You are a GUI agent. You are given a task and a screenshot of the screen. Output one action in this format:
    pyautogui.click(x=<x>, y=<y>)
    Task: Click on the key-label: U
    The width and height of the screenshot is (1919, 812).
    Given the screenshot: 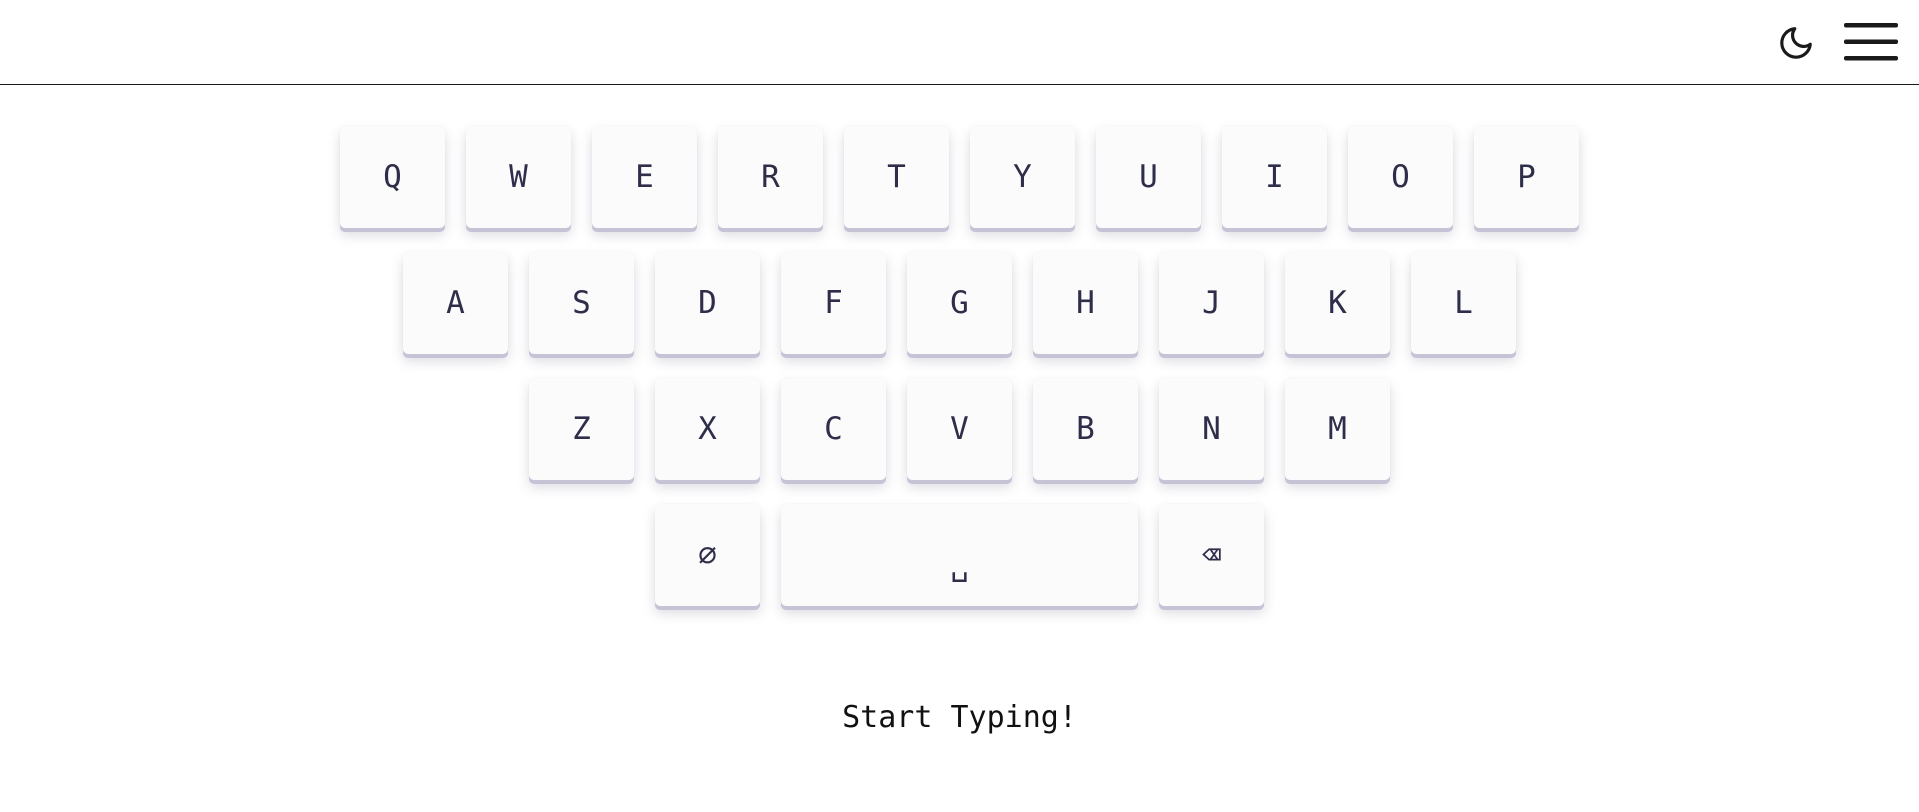 What is the action you would take?
    pyautogui.click(x=1148, y=177)
    